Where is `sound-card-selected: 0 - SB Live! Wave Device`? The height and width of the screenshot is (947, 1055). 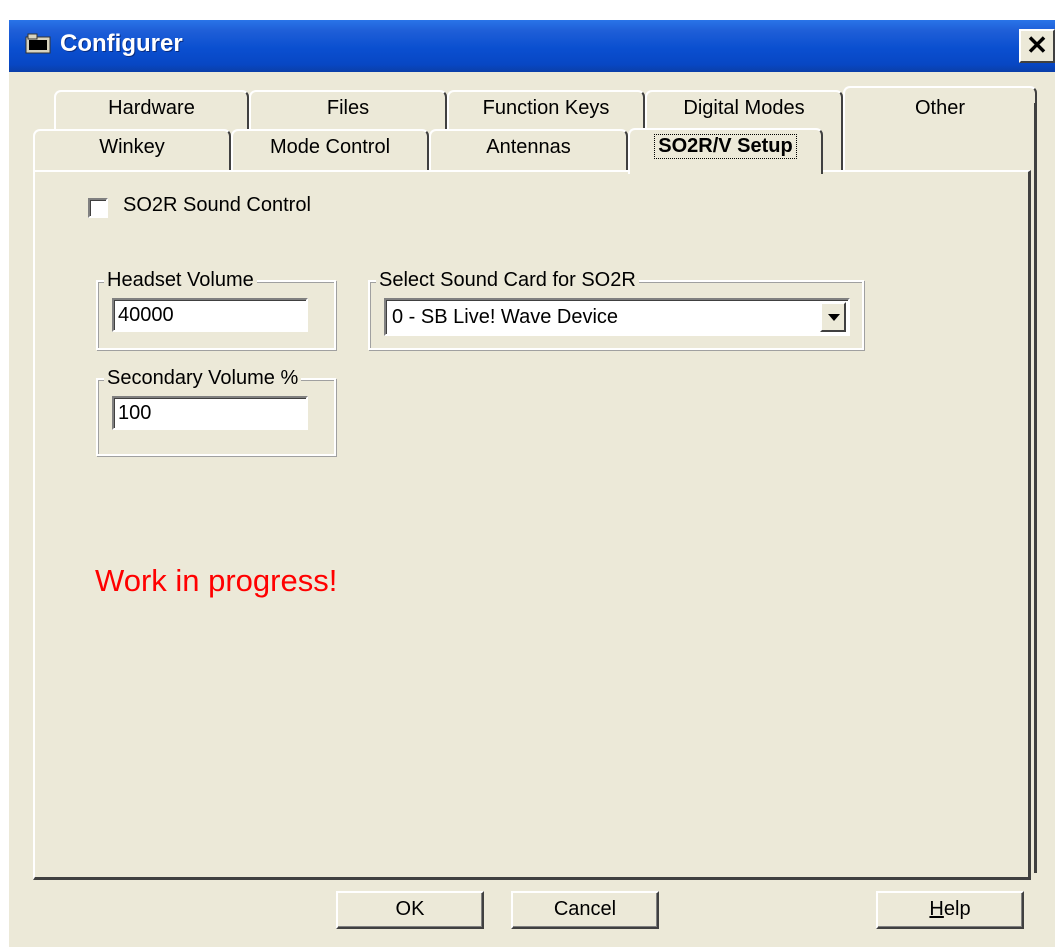
sound-card-selected: 0 - SB Live! Wave Device is located at coordinates (505, 317).